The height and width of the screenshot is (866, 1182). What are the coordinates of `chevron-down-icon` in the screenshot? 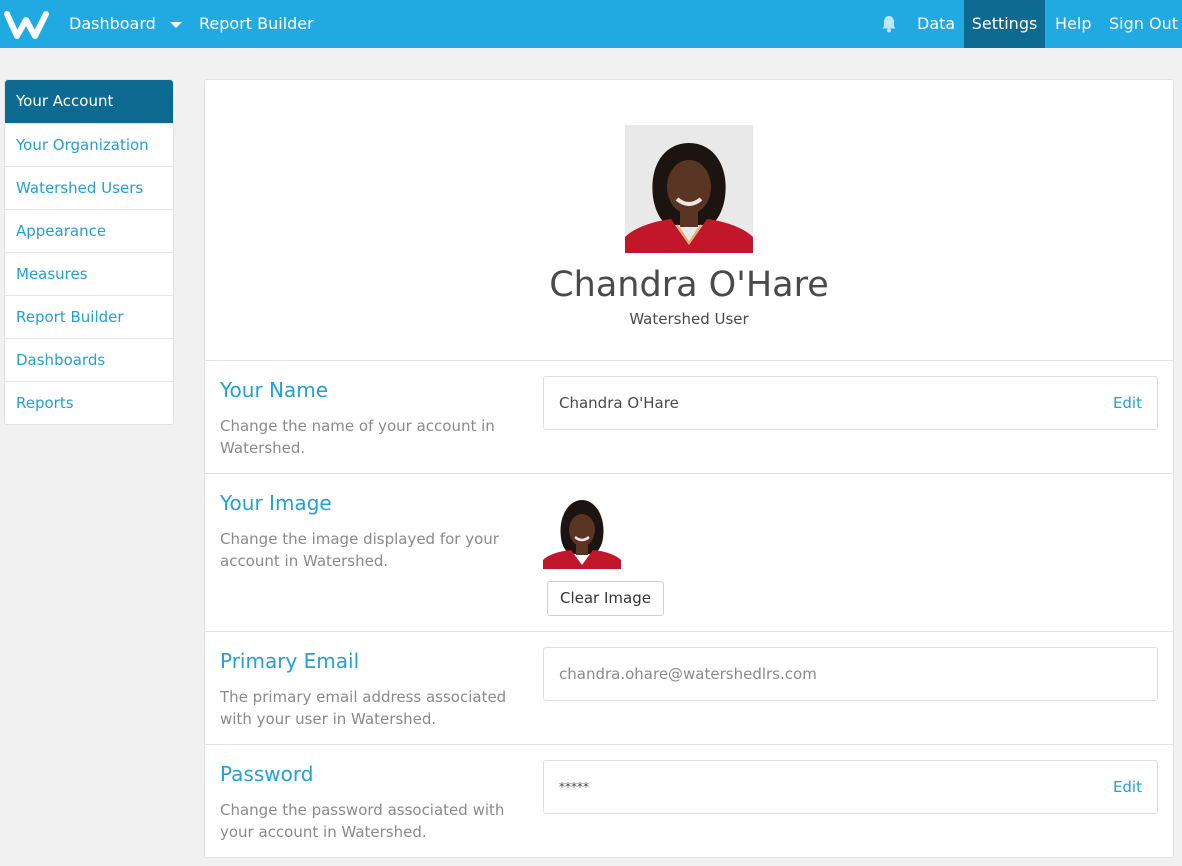 It's located at (176, 25).